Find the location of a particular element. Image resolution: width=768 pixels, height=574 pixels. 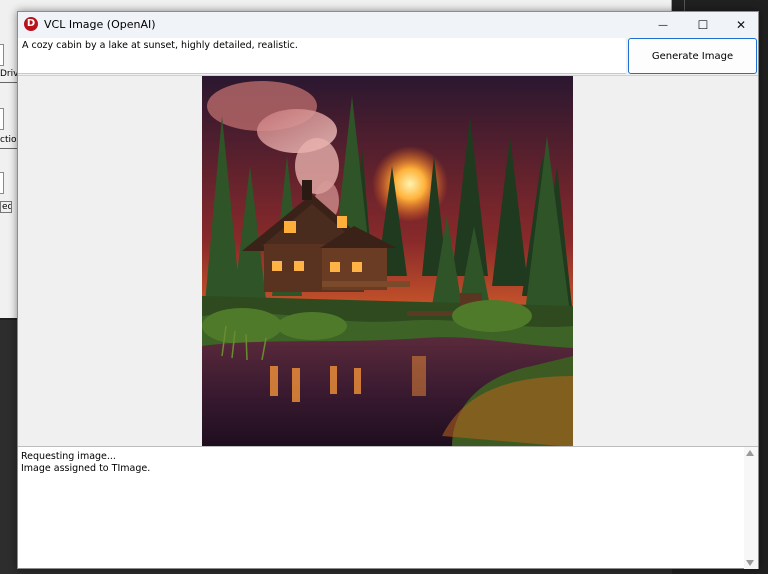

generate-image-button: Generate Image is located at coordinates (692, 56).